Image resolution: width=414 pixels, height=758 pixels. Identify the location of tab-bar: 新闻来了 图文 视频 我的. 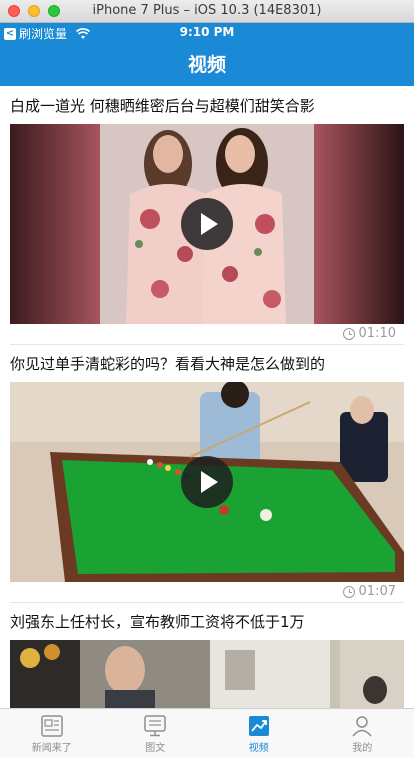
(207, 733).